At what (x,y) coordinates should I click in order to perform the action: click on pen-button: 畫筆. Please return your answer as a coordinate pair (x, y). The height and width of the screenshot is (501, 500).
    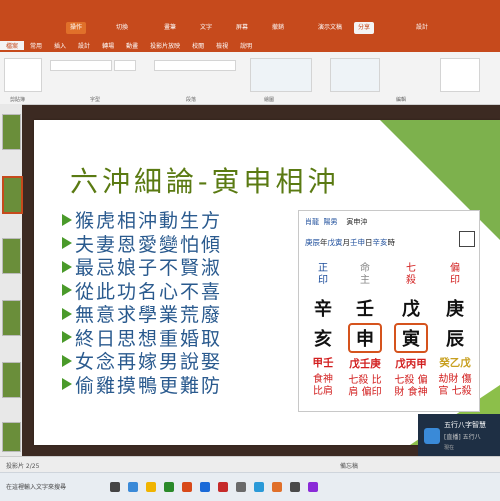
    Looking at the image, I should click on (170, 28).